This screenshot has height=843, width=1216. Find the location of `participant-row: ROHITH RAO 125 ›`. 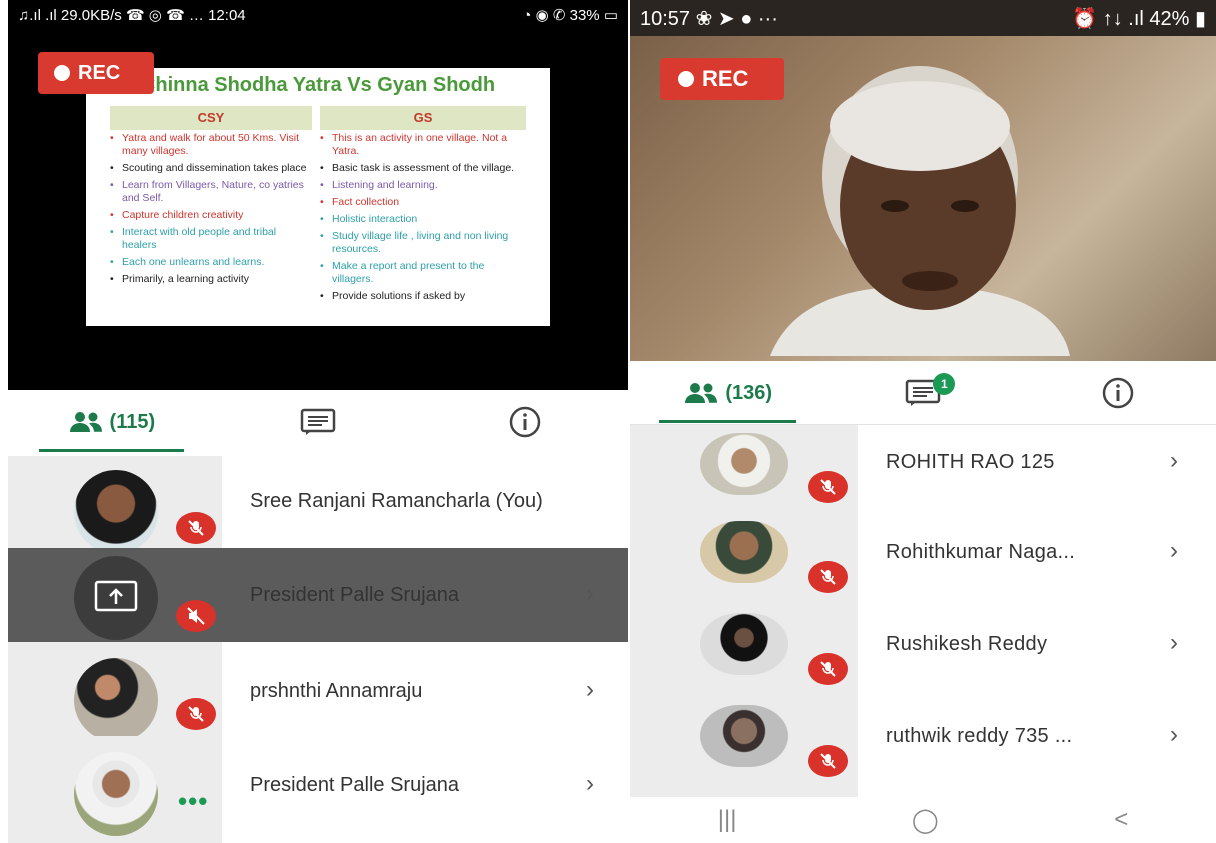

participant-row: ROHITH RAO 125 › is located at coordinates (923, 470).